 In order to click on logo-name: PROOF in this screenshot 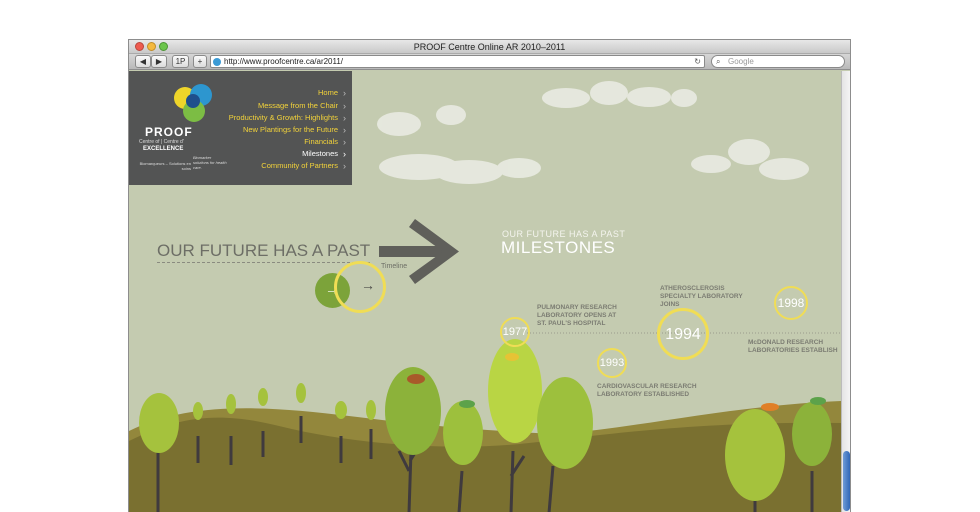, I will do `click(169, 132)`.